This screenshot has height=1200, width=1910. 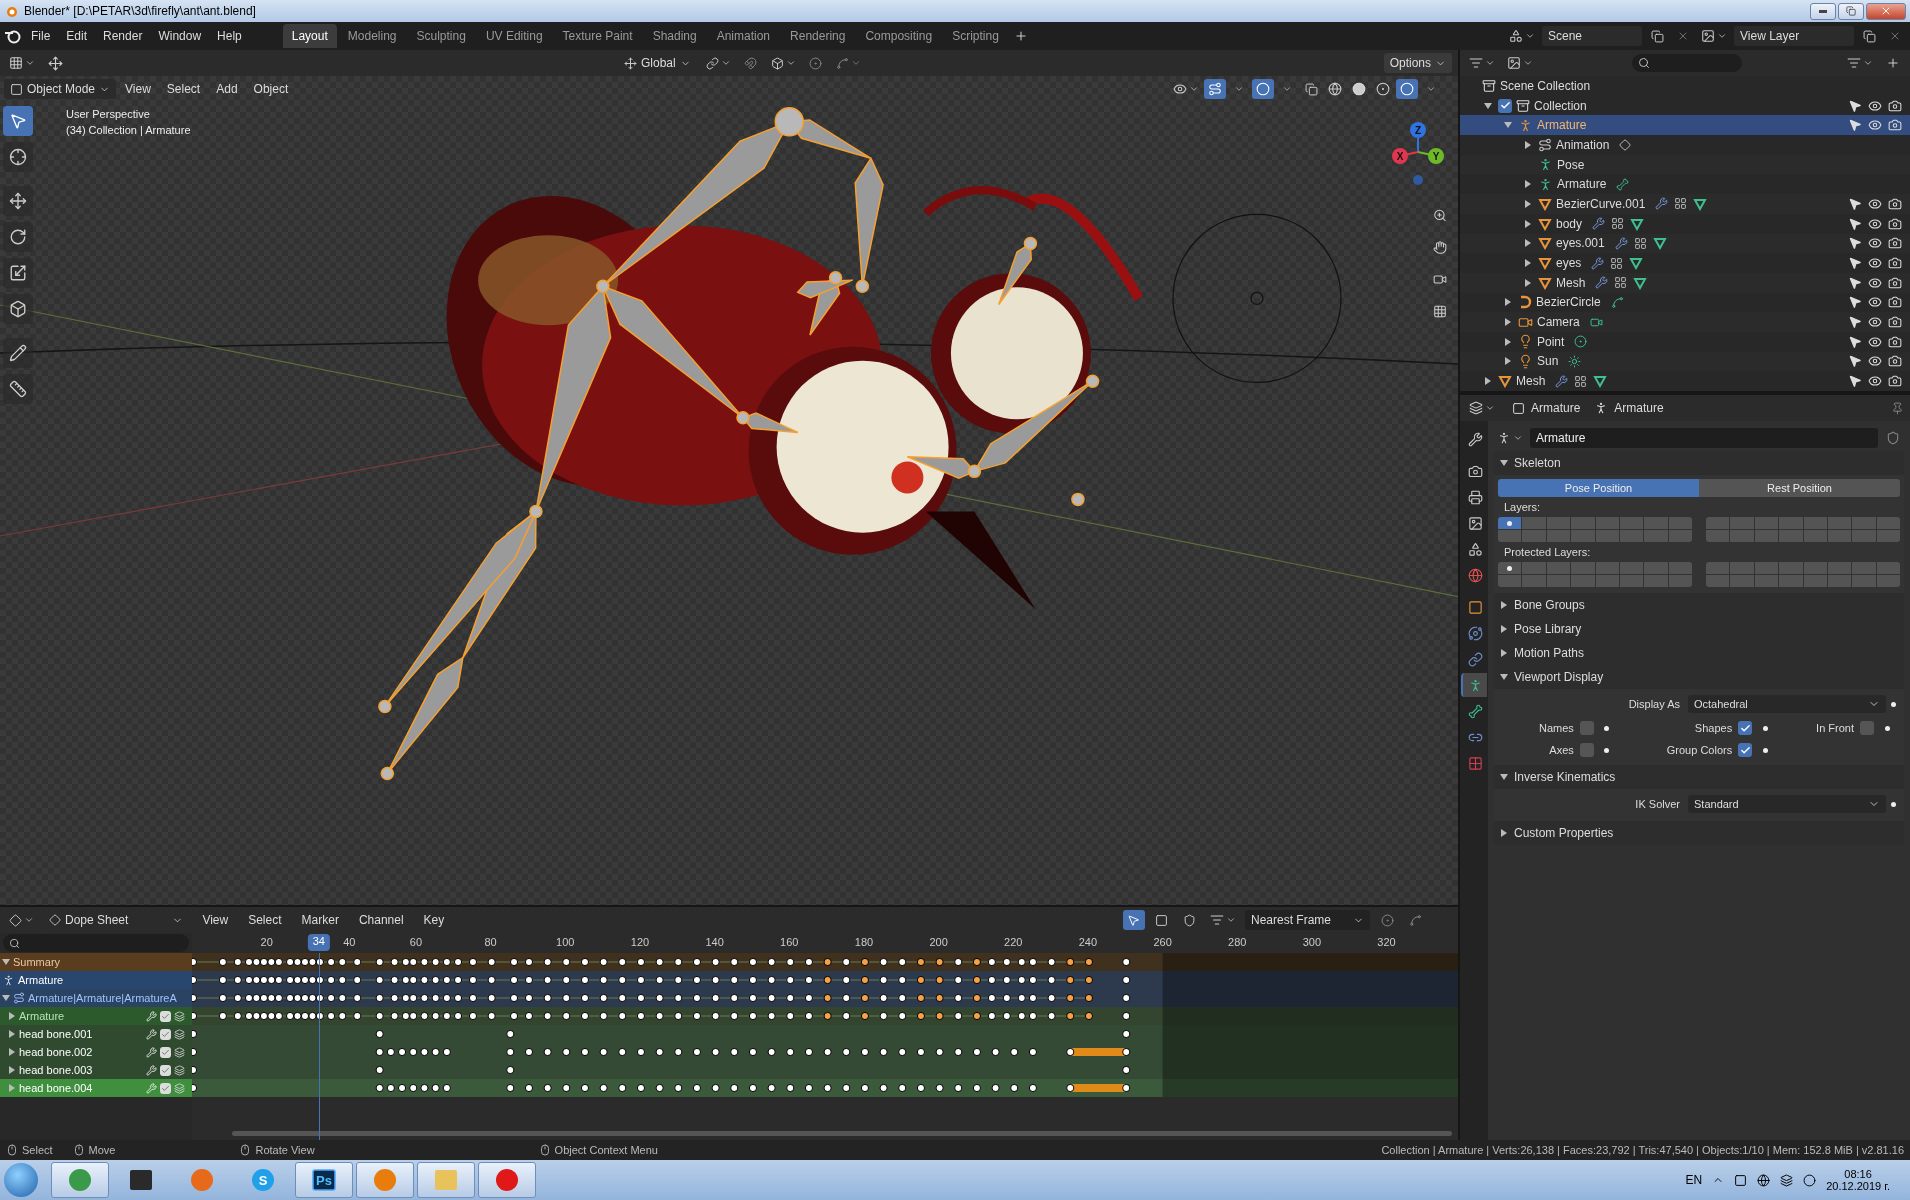 What do you see at coordinates (123, 36) in the screenshot?
I see `menu-item: Render` at bounding box center [123, 36].